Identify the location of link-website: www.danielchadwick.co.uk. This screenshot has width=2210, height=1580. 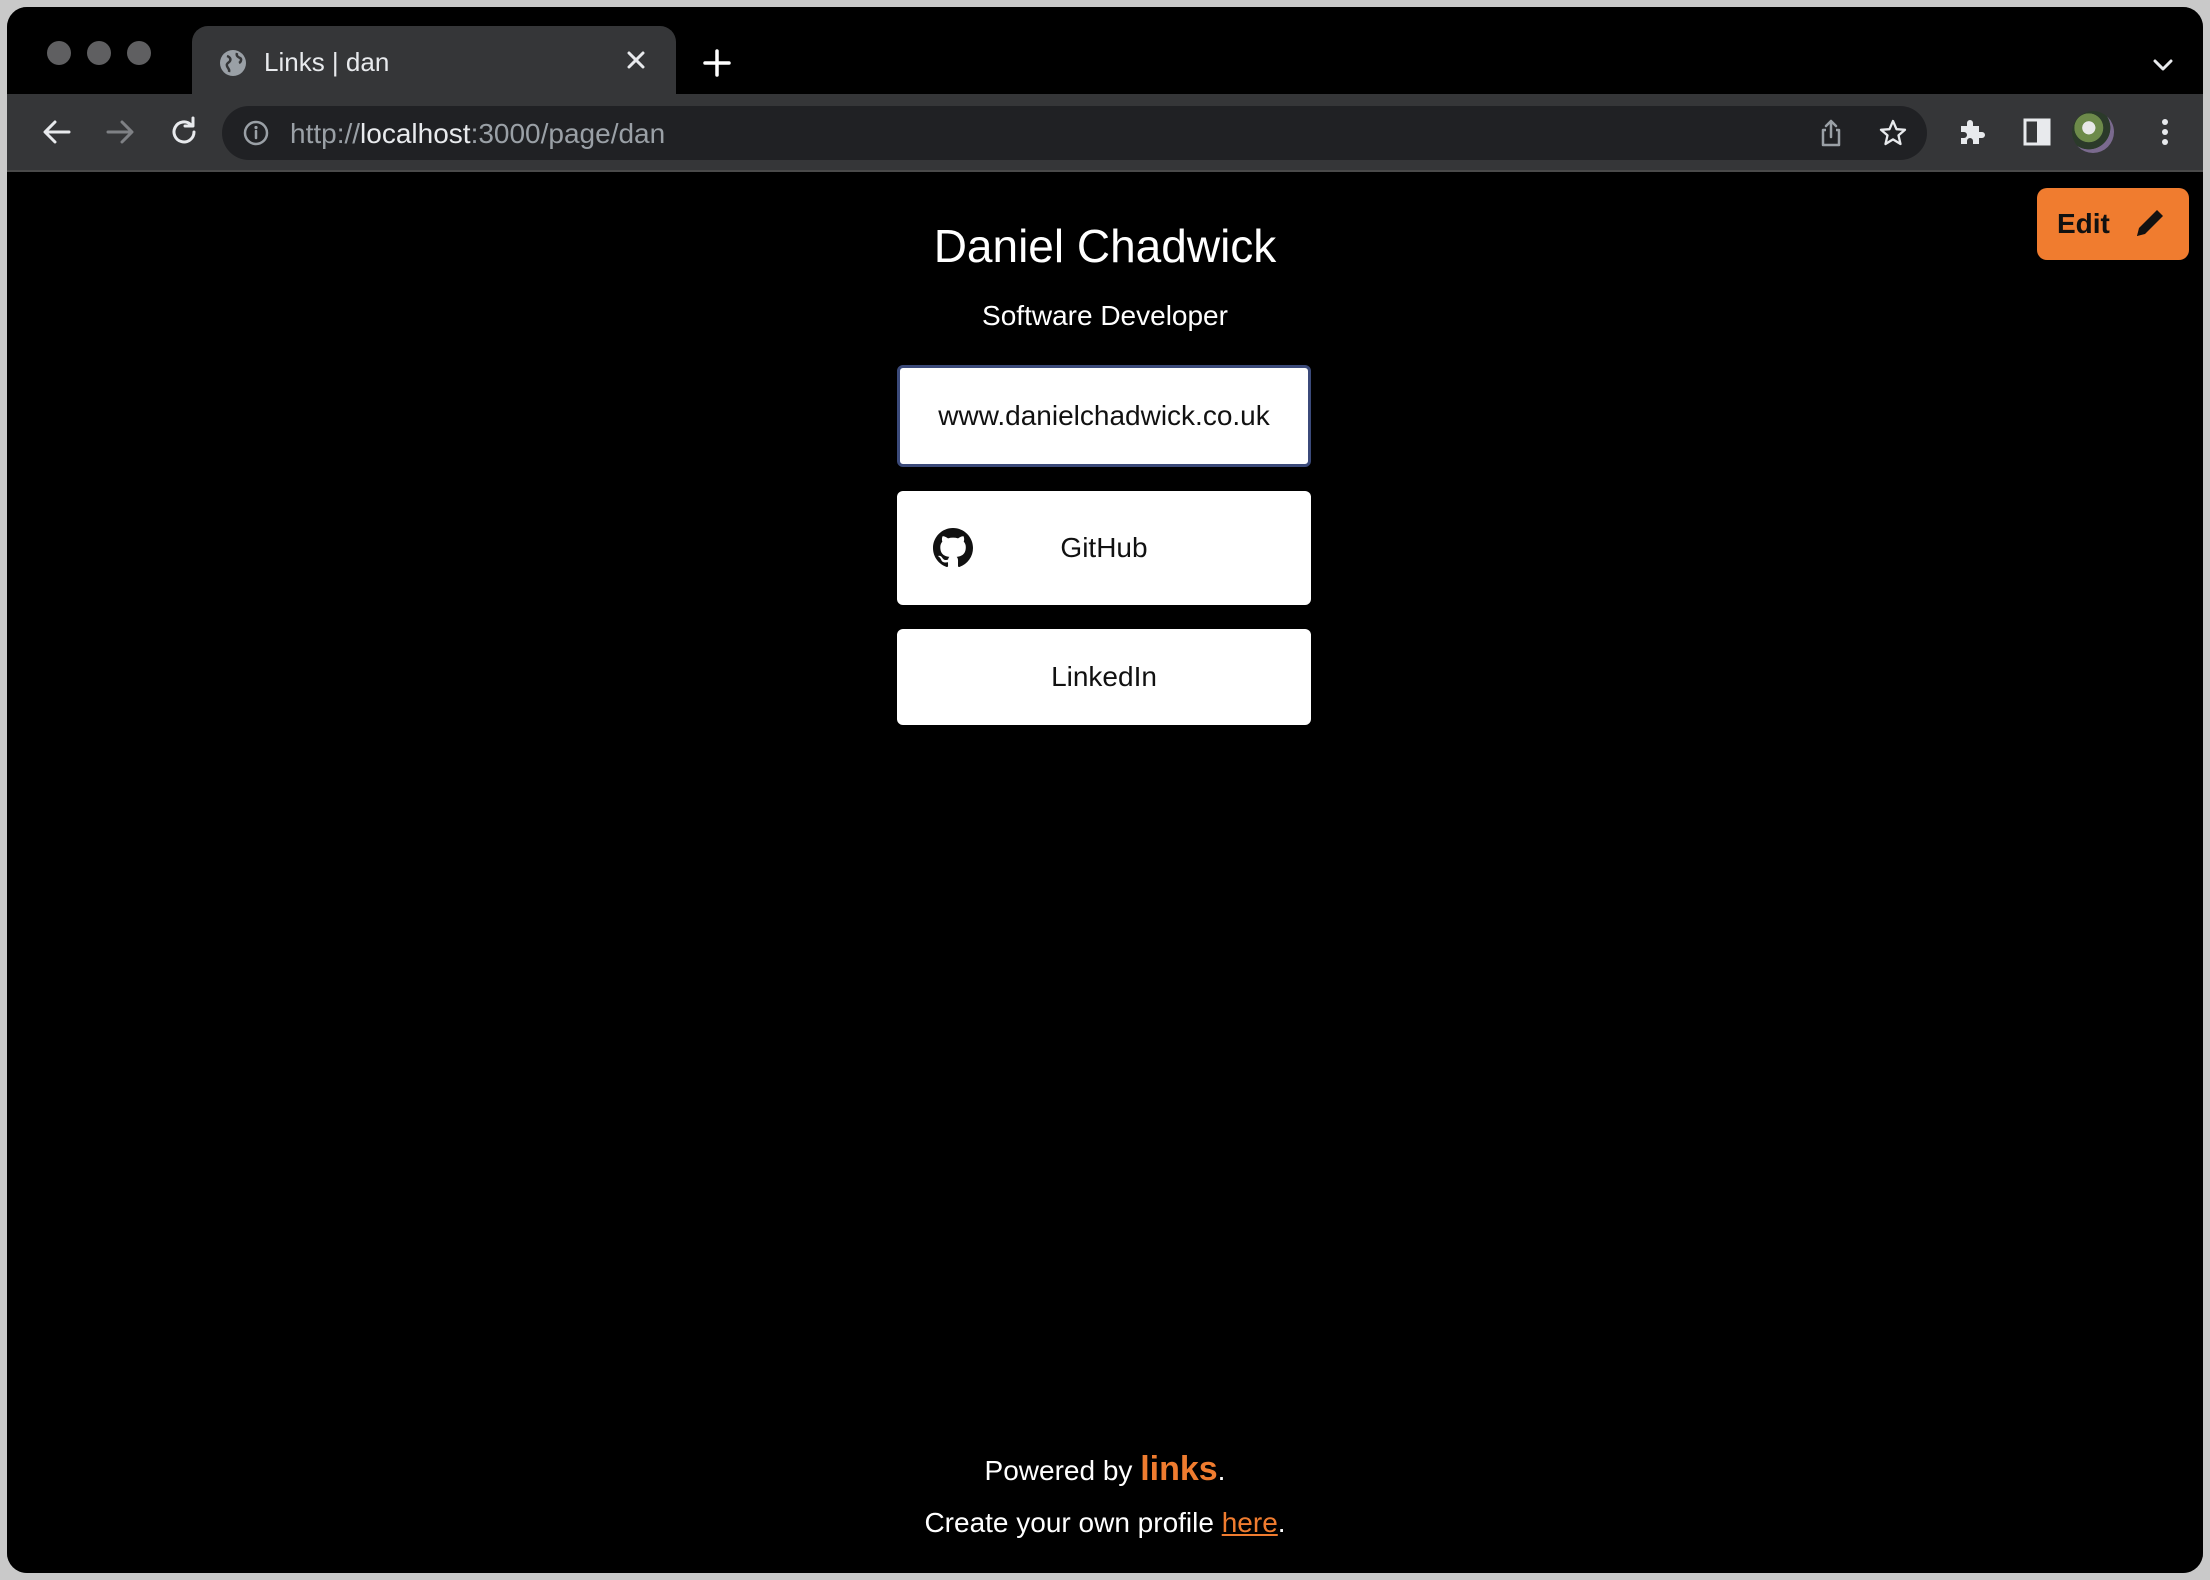
(1104, 416).